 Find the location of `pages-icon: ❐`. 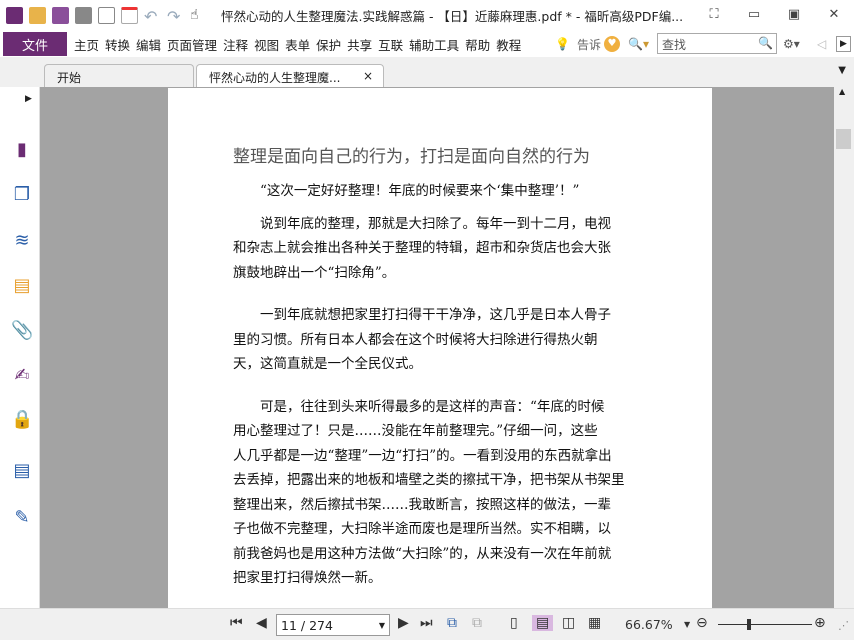

pages-icon: ❐ is located at coordinates (22, 195).